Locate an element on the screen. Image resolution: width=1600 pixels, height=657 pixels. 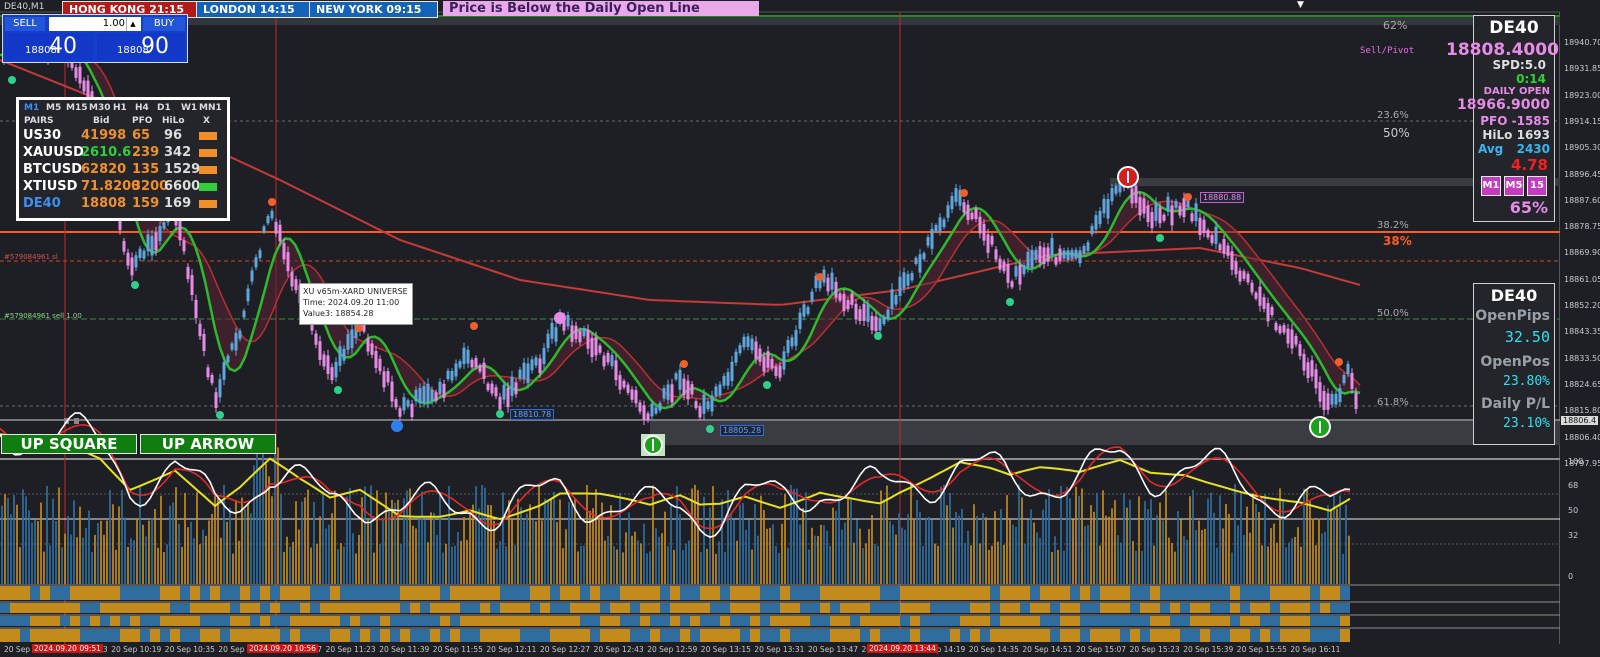
current-price-marker: 18806.4 is located at coordinates (1580, 420).